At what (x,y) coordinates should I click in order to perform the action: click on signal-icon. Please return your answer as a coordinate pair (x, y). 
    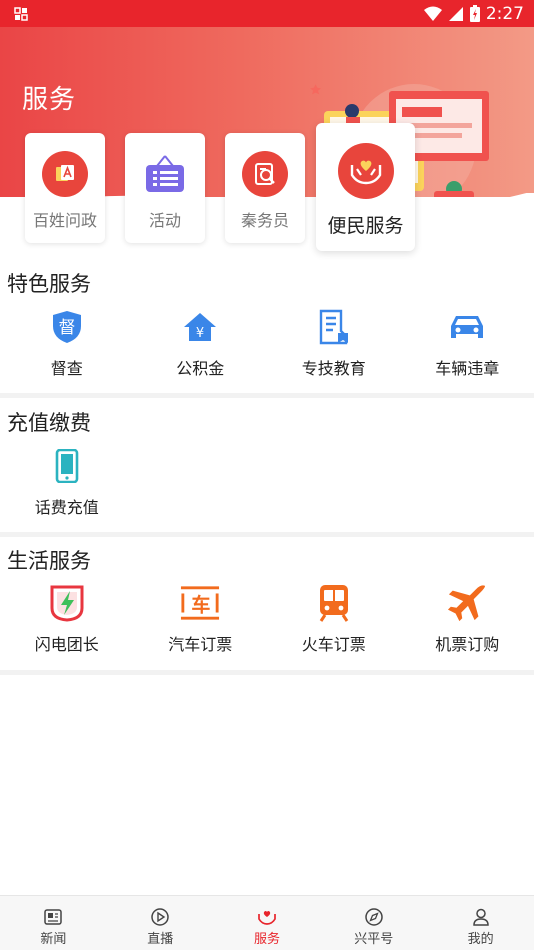
    Looking at the image, I should click on (455, 13).